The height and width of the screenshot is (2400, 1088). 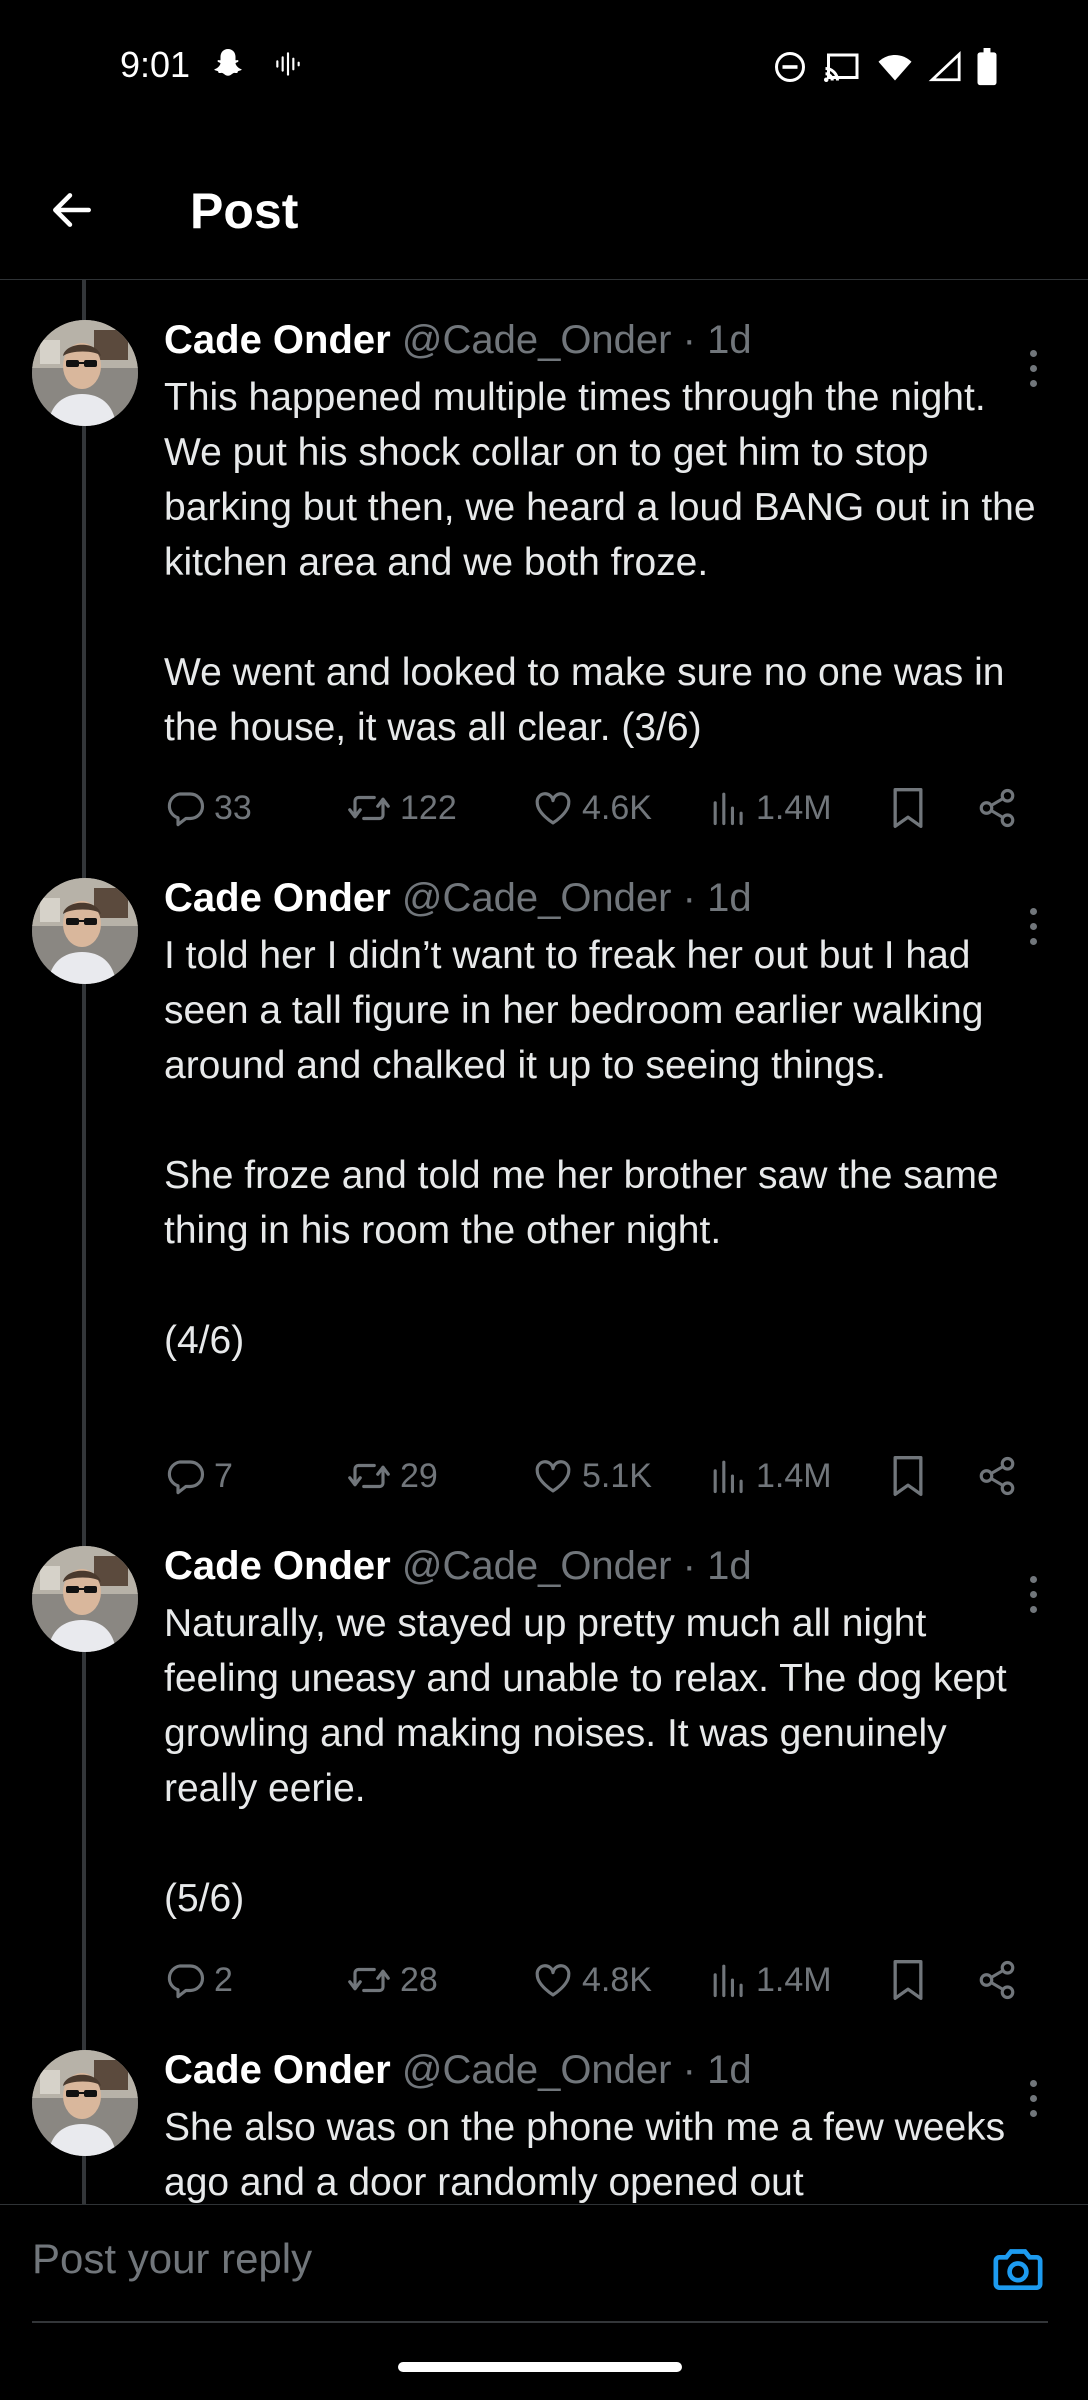 I want to click on repost-count: 122, so click(x=428, y=807).